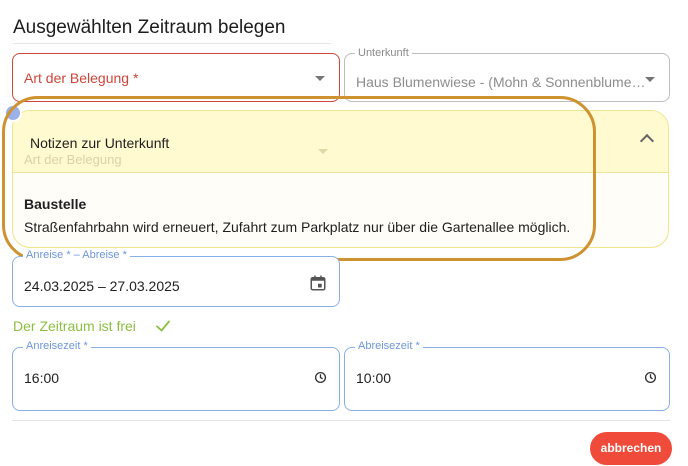 The width and height of the screenshot is (688, 466). What do you see at coordinates (341, 420) in the screenshot?
I see `footer-divider` at bounding box center [341, 420].